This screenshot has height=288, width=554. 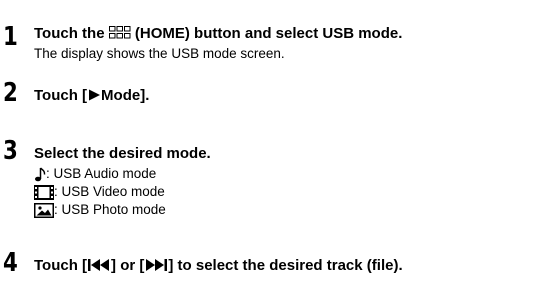 I want to click on step-title: Touch [ Mode]., so click(x=92, y=96).